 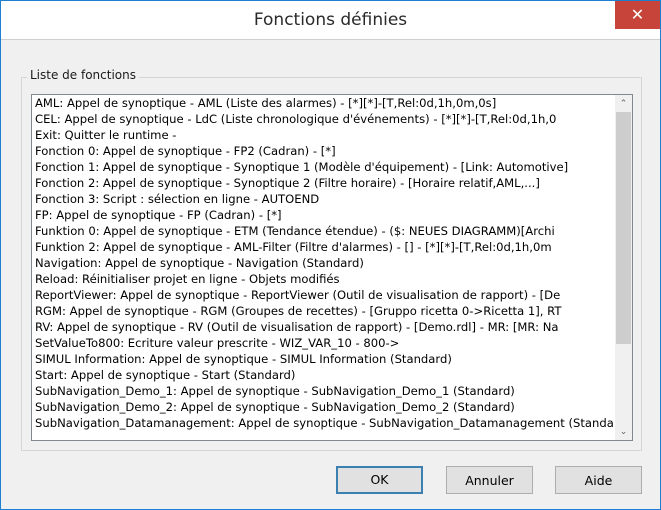 I want to click on title-bar: Fonctions définies ✕, so click(x=330, y=20).